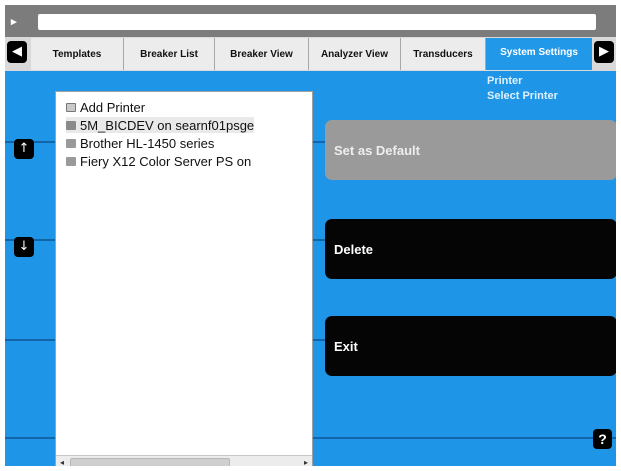 This screenshot has height=471, width=621. Describe the element at coordinates (167, 125) in the screenshot. I see `printer-label: 5M_BICDEV on searnf01psge` at that location.